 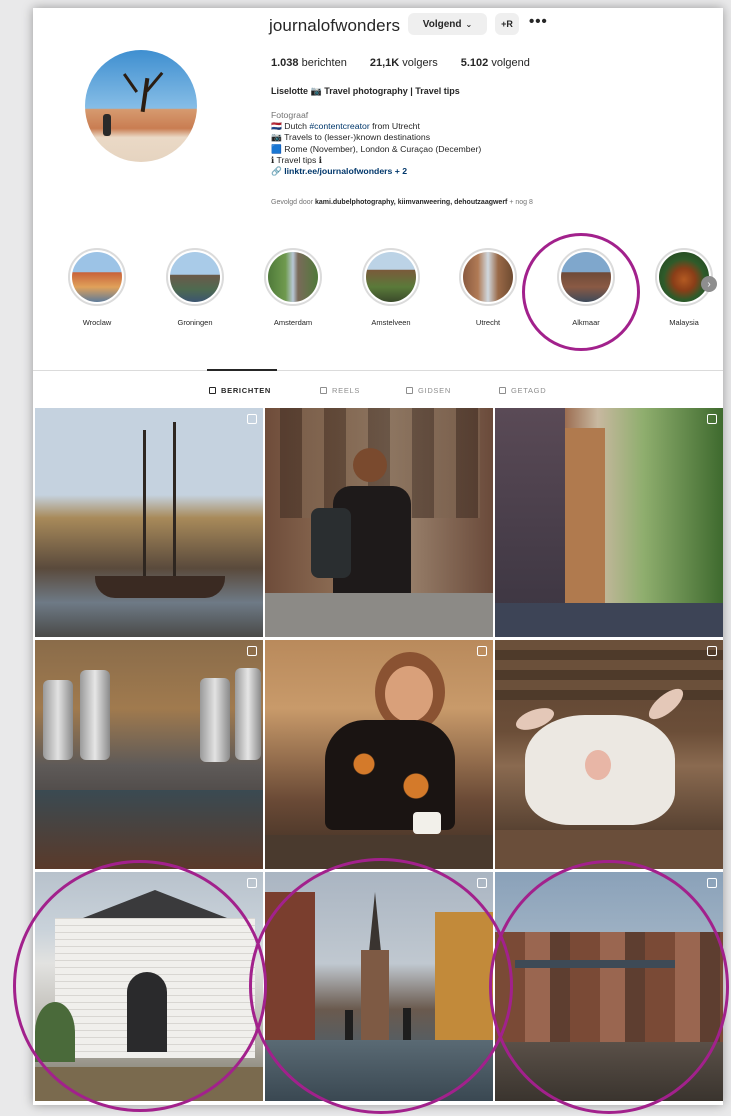 I want to click on grid-icon, so click(x=212, y=390).